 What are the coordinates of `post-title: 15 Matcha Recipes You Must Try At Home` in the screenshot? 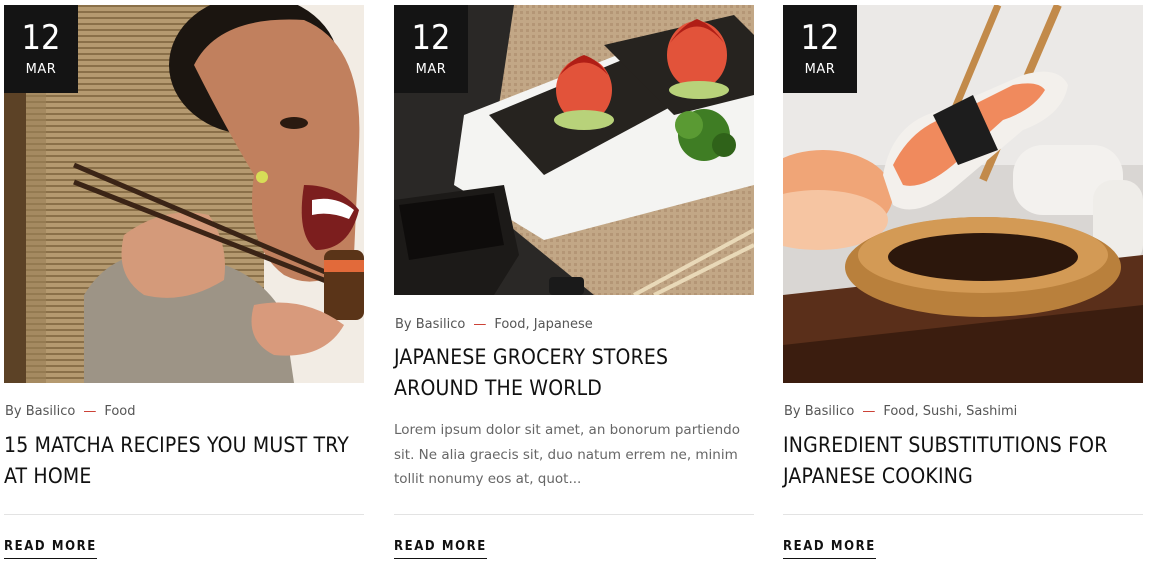 It's located at (176, 461).